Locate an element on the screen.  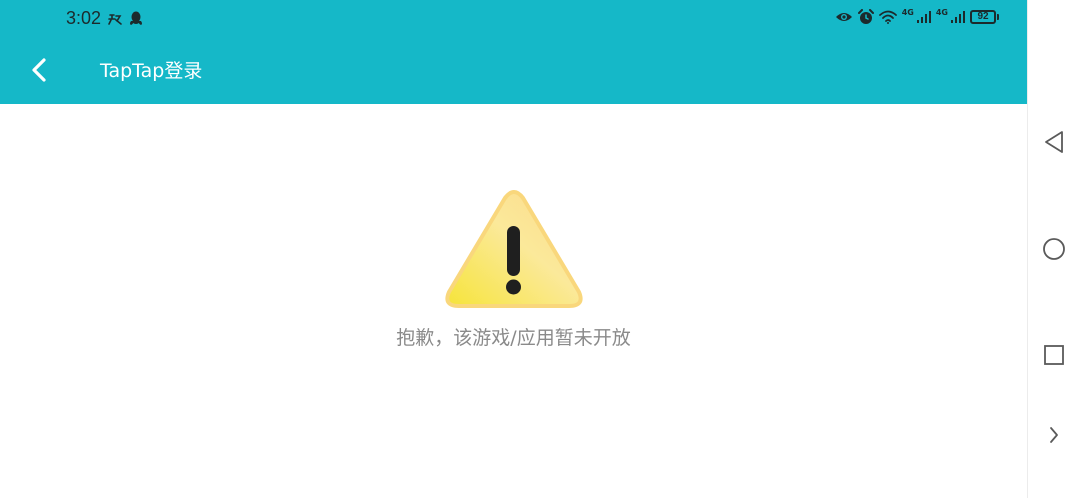
eye-icon is located at coordinates (844, 17).